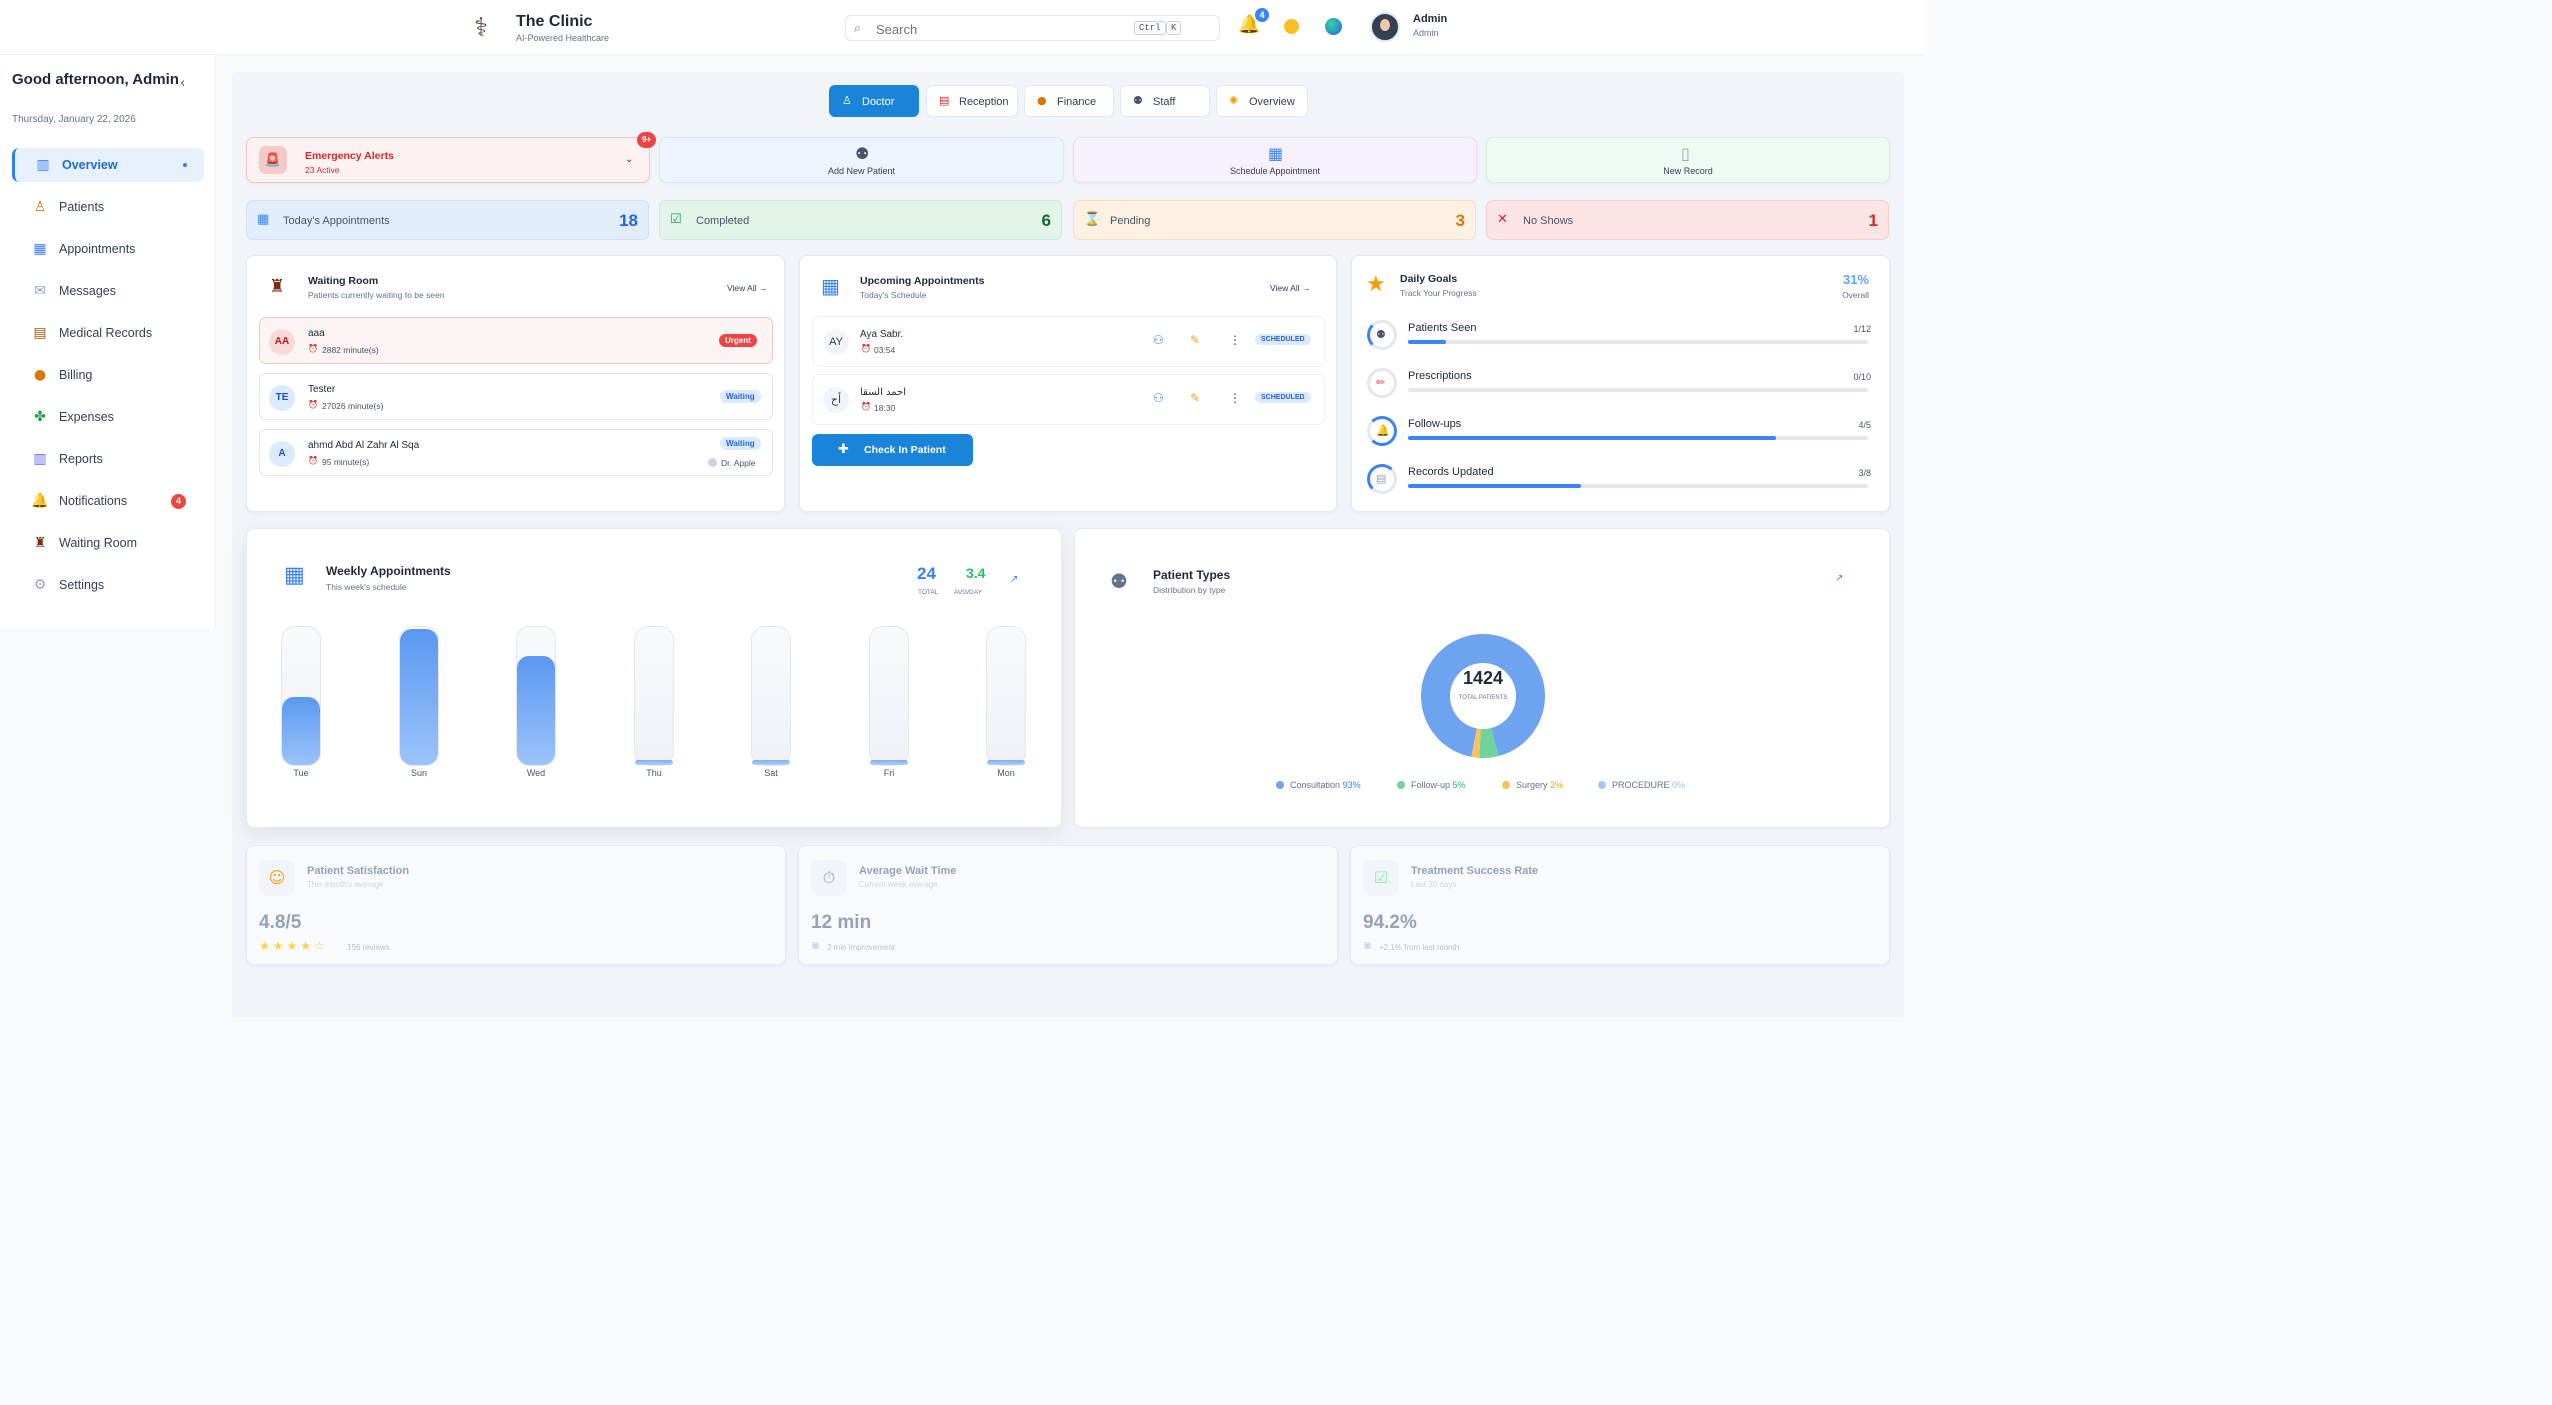  I want to click on patients-seen-ring: ⚉, so click(1382, 335).